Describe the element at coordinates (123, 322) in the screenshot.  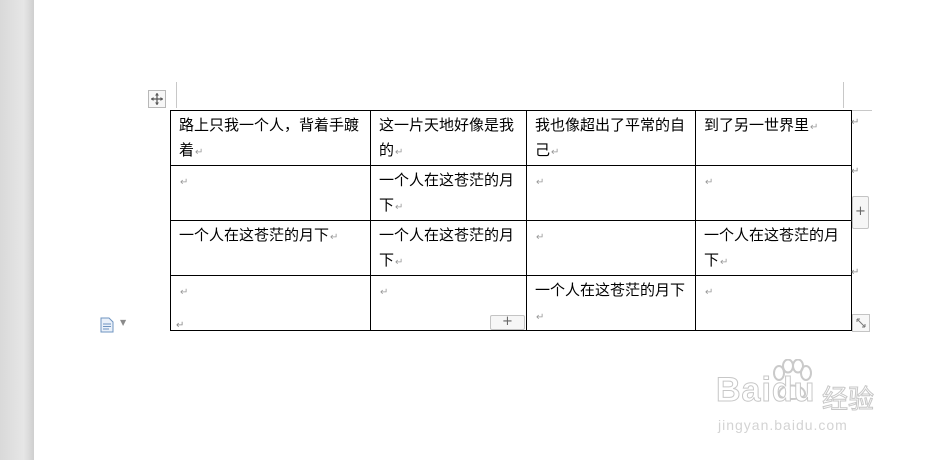
I see `chevron-down-icon: ▼` at that location.